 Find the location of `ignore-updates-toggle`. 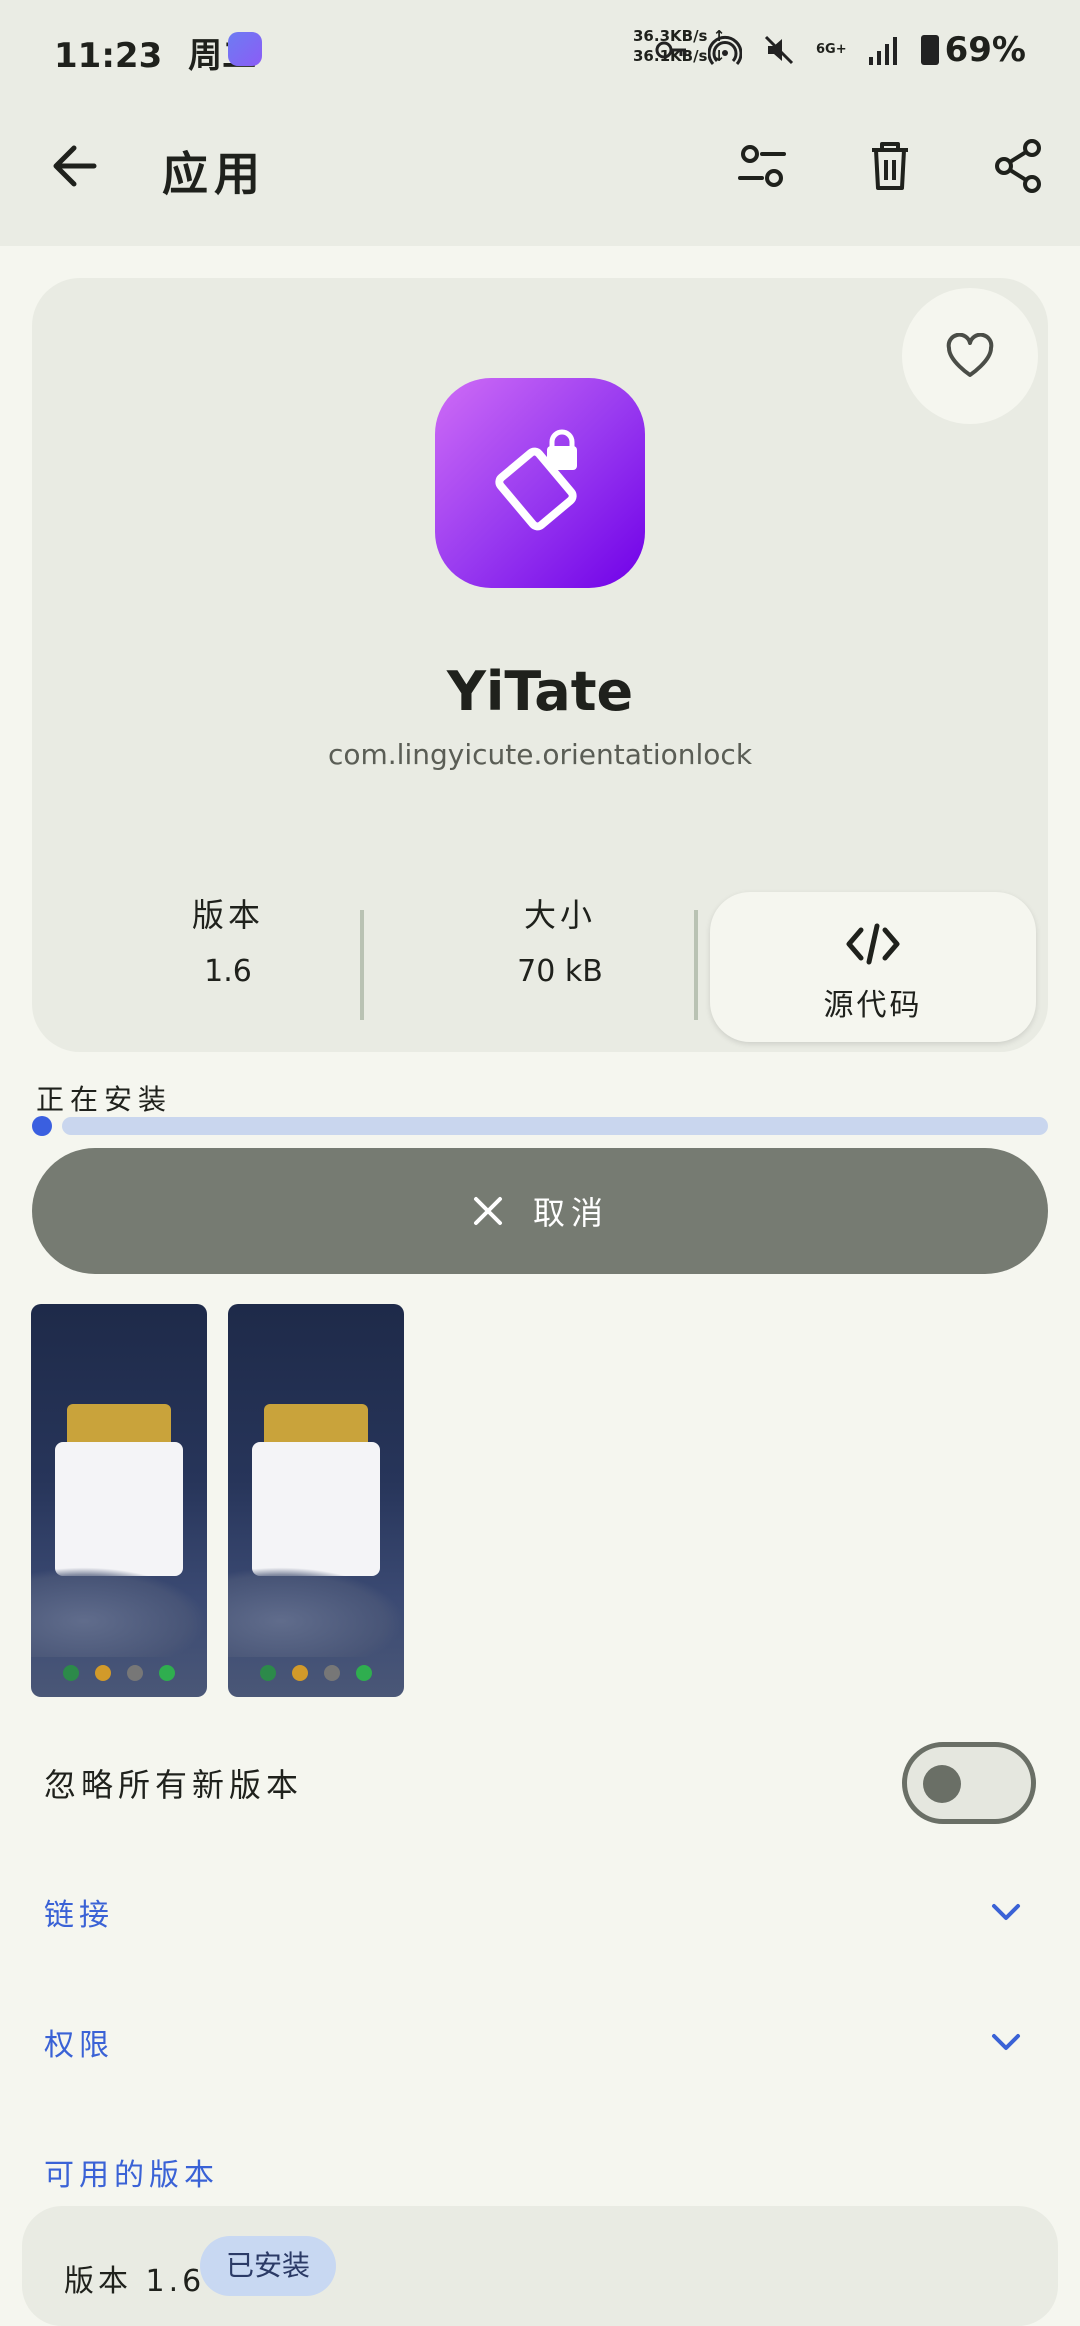

ignore-updates-toggle is located at coordinates (969, 1783).